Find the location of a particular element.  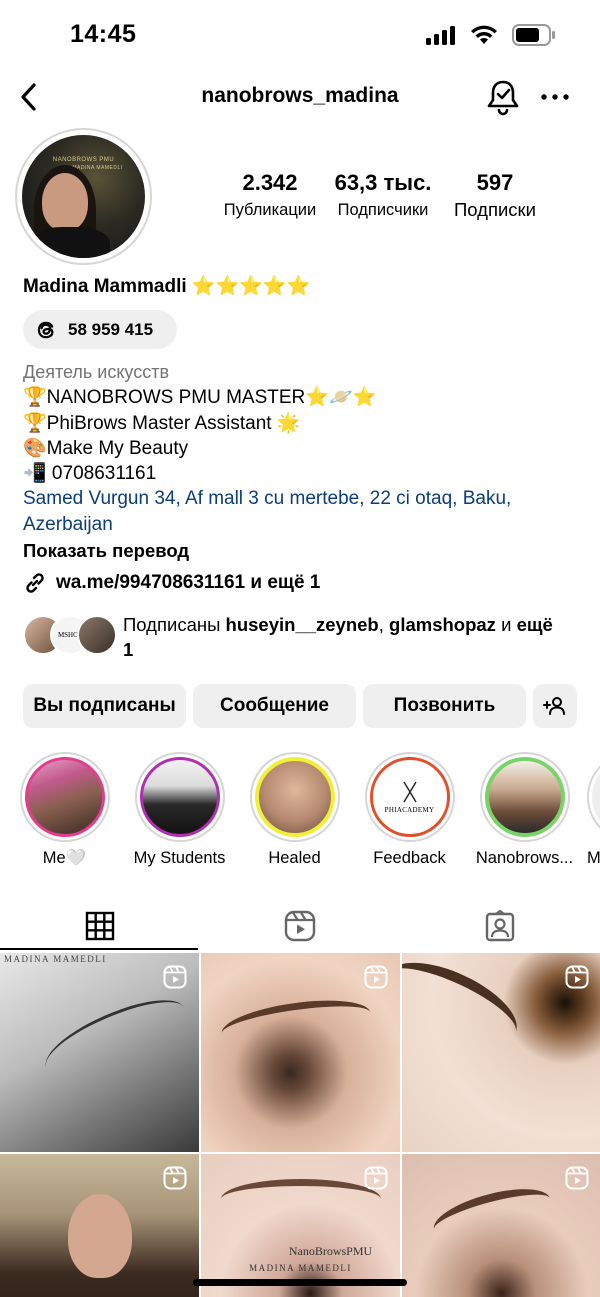

followed-user-1: huseyin__zeyneb is located at coordinates (302, 624).